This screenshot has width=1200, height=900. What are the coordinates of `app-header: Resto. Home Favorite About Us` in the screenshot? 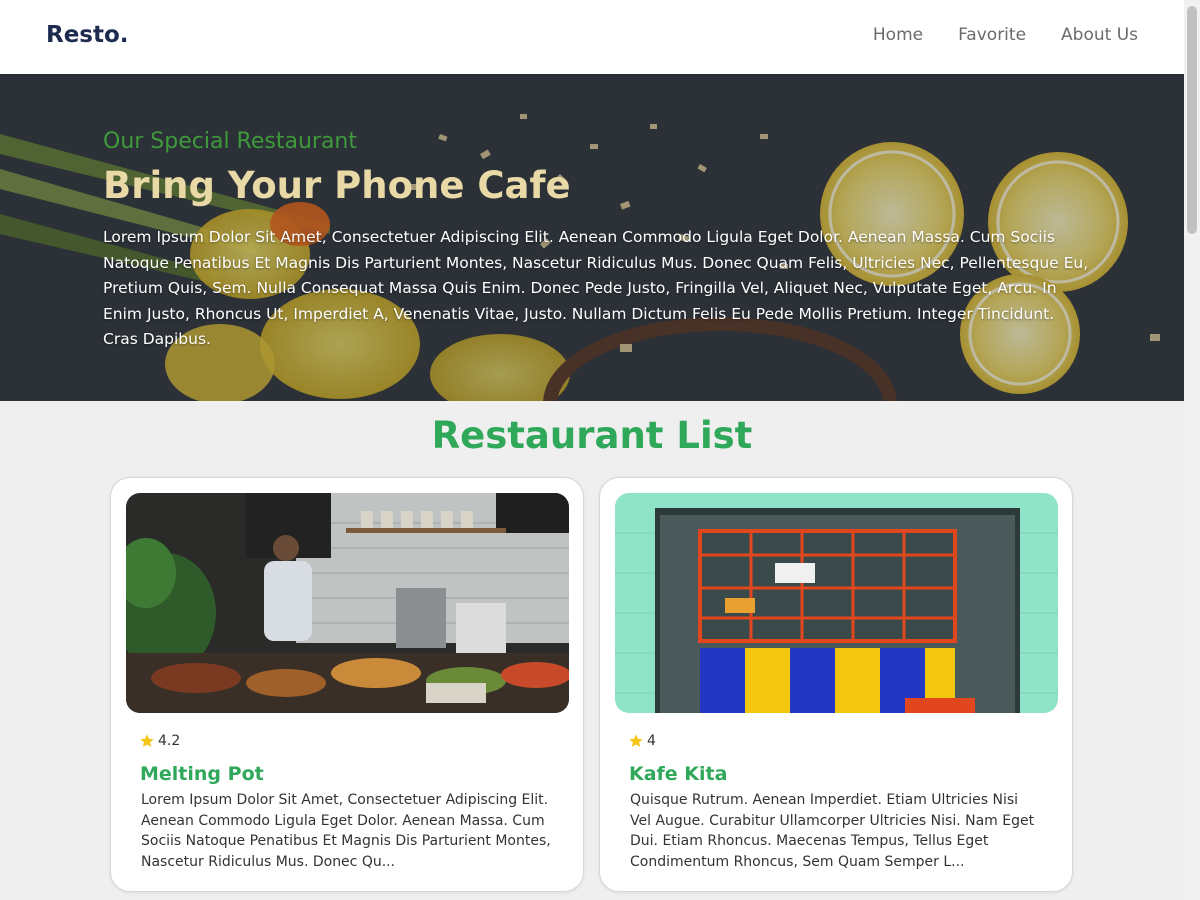 It's located at (592, 37).